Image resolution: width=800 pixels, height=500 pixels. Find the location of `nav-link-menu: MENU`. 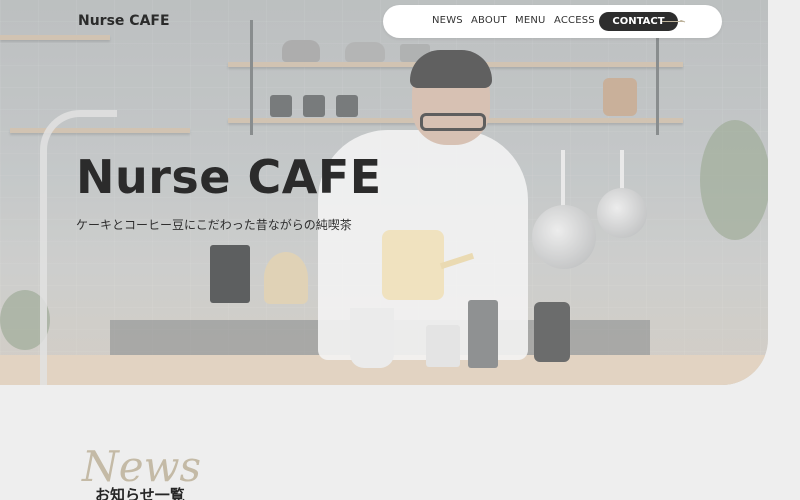

nav-link-menu: MENU is located at coordinates (530, 20).